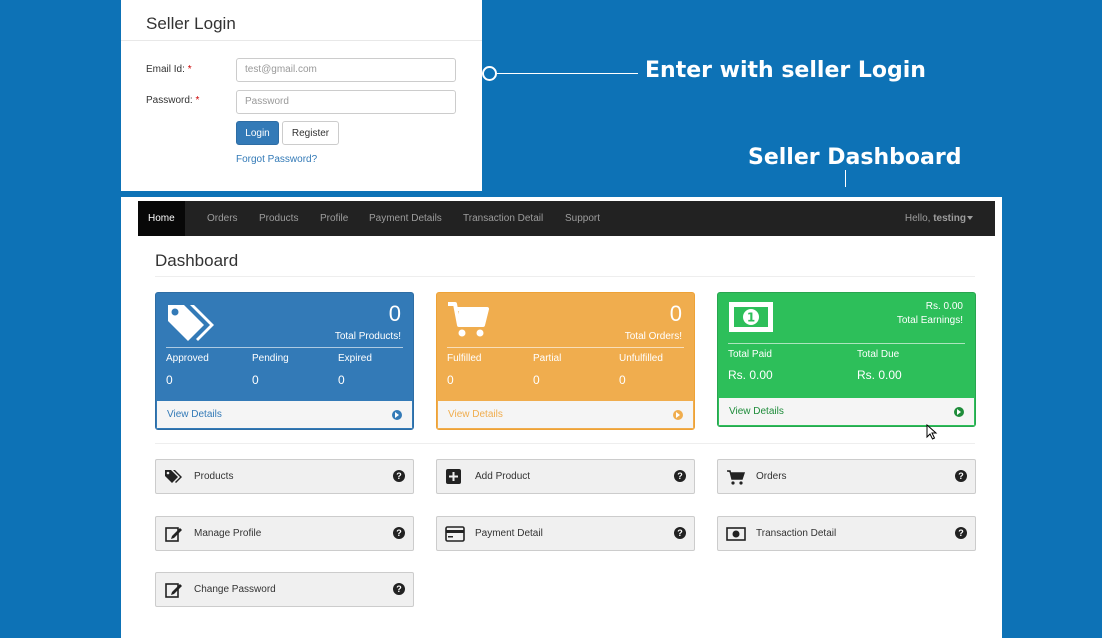 The width and height of the screenshot is (1102, 638). I want to click on nav-payment-details: Payment Details, so click(405, 218).